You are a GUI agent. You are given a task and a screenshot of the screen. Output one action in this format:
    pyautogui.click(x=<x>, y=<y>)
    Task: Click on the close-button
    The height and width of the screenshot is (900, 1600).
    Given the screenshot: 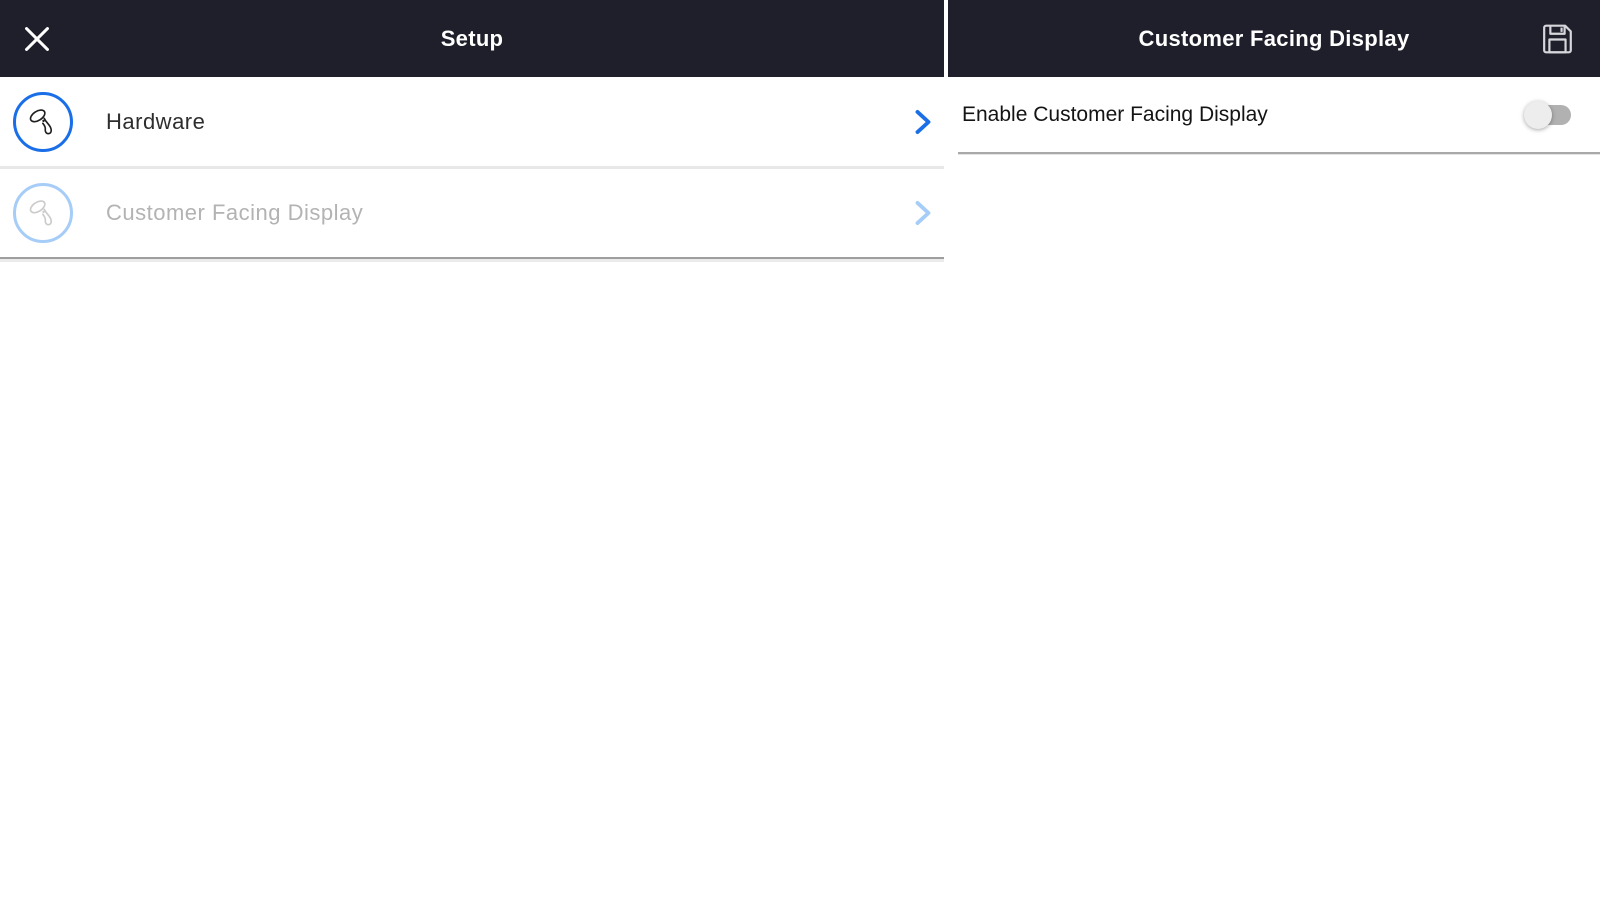 What is the action you would take?
    pyautogui.click(x=37, y=39)
    